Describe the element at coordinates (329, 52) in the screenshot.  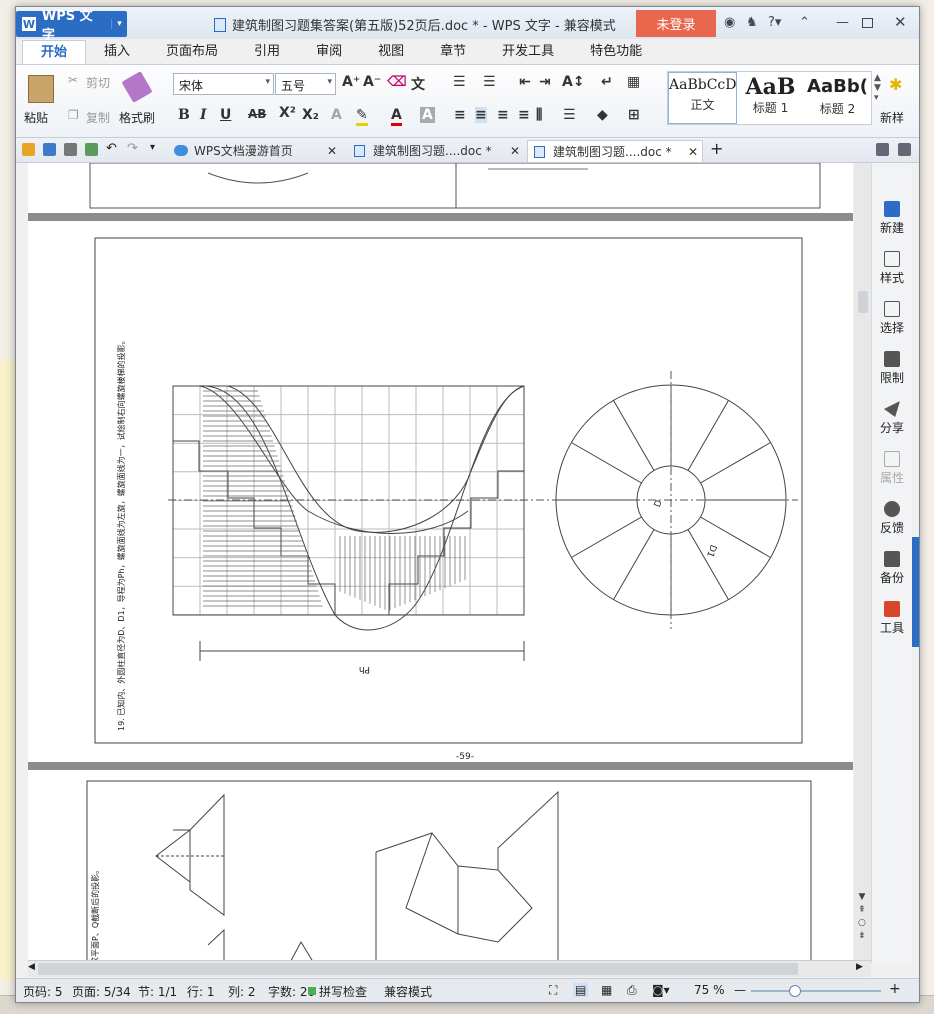
I see `tab-review: 审阅` at that location.